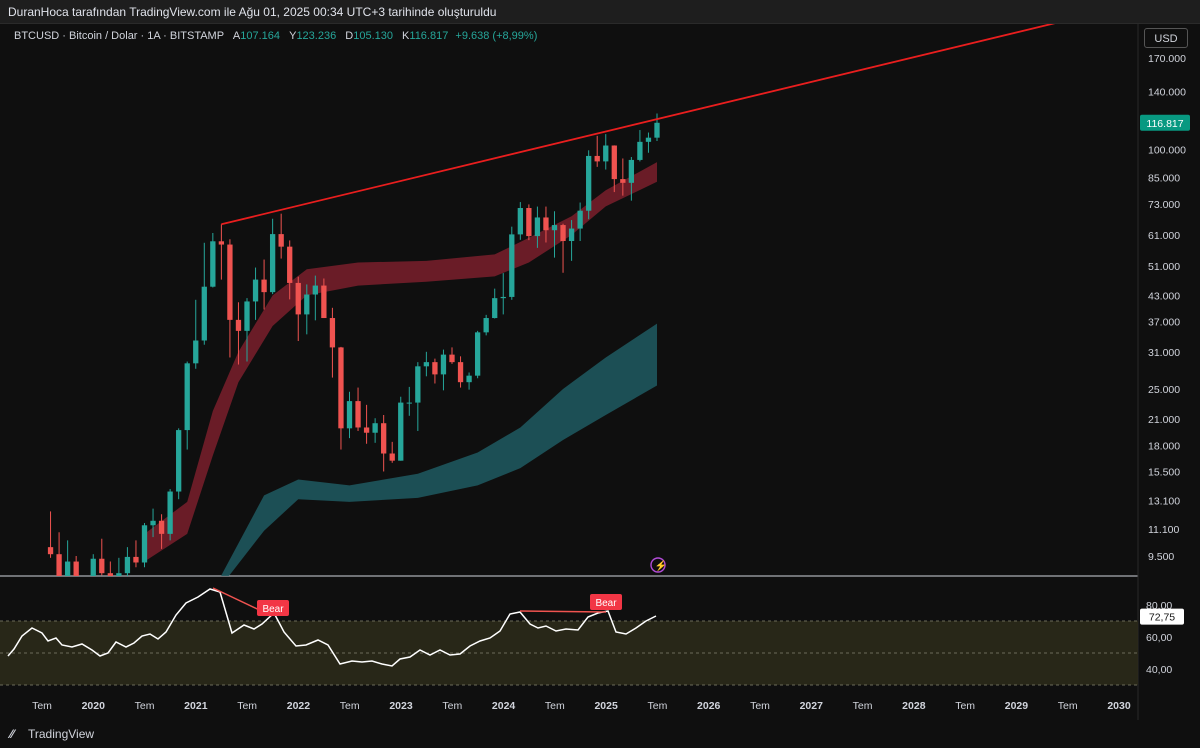 The height and width of the screenshot is (748, 1200). What do you see at coordinates (1162, 618) in the screenshot?
I see `rsi-current-label: 72,75` at bounding box center [1162, 618].